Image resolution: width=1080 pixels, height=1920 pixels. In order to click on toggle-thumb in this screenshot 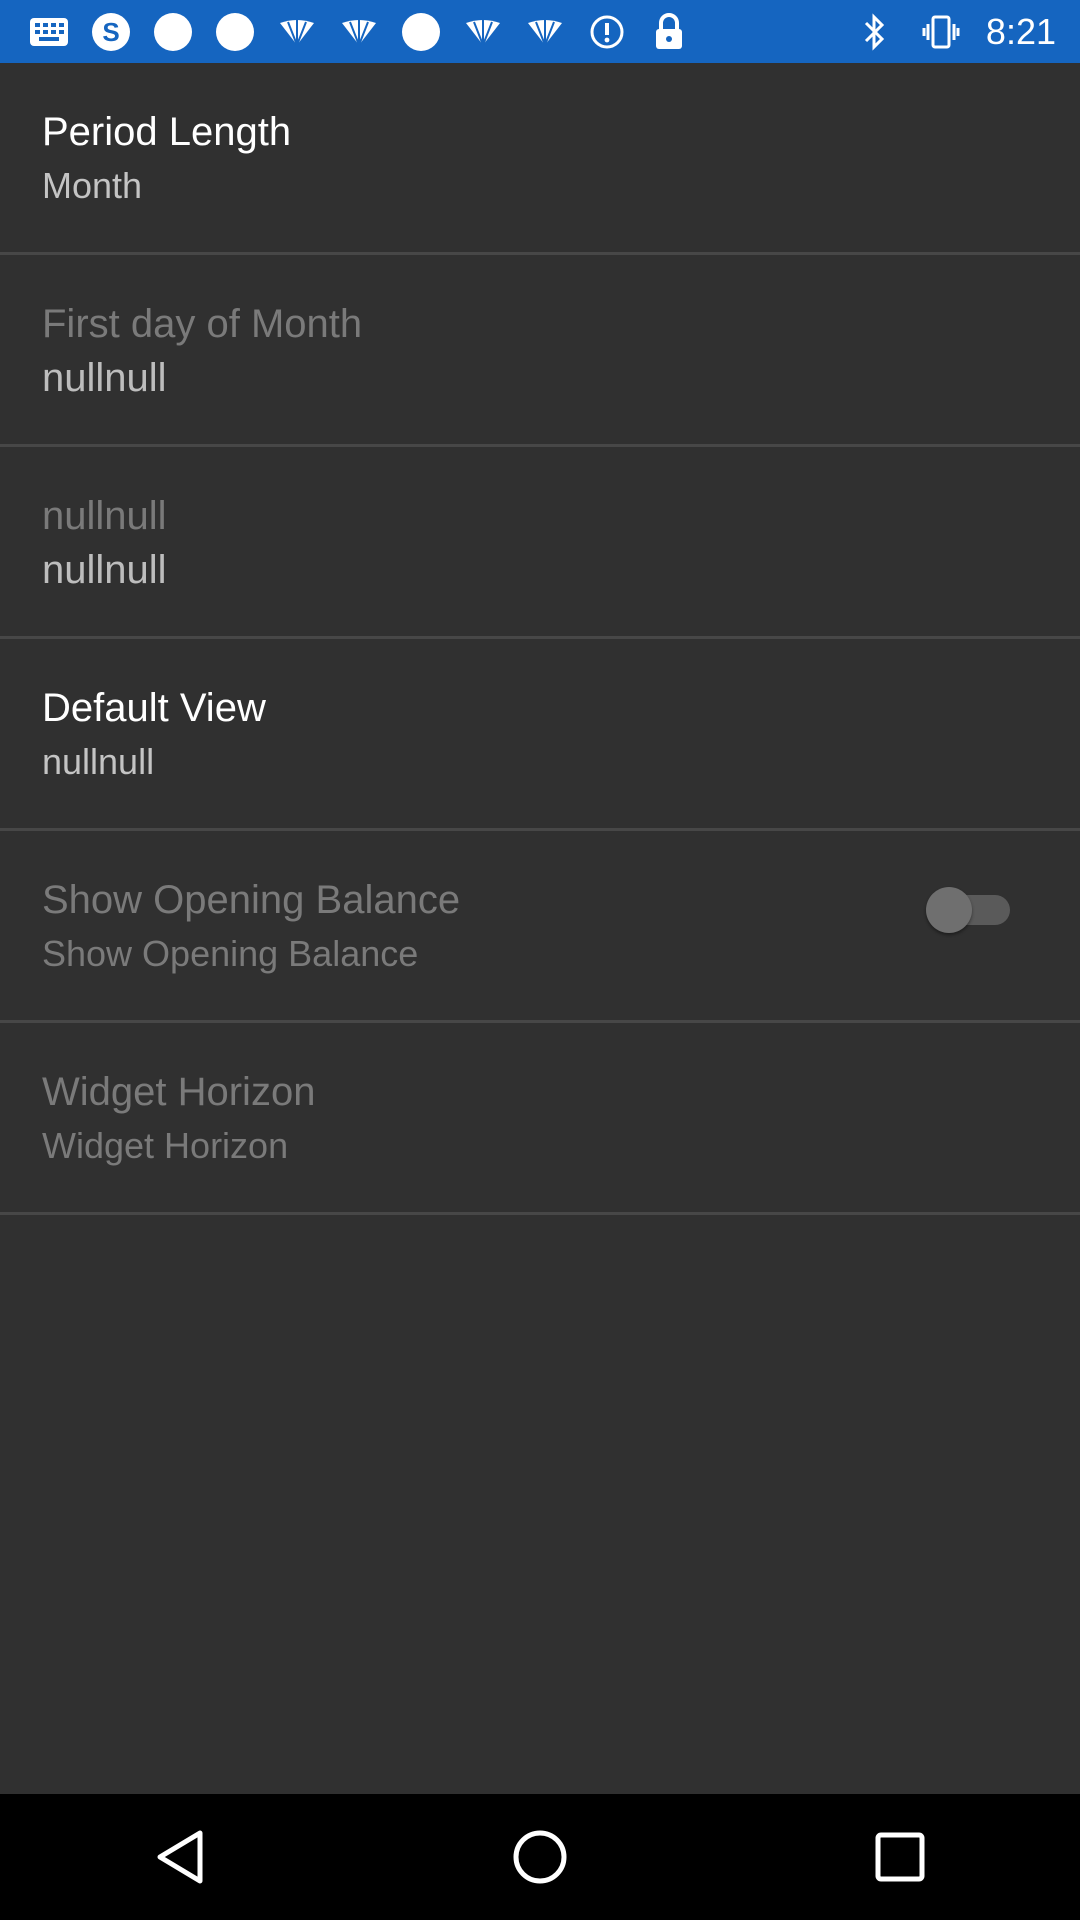, I will do `click(949, 910)`.